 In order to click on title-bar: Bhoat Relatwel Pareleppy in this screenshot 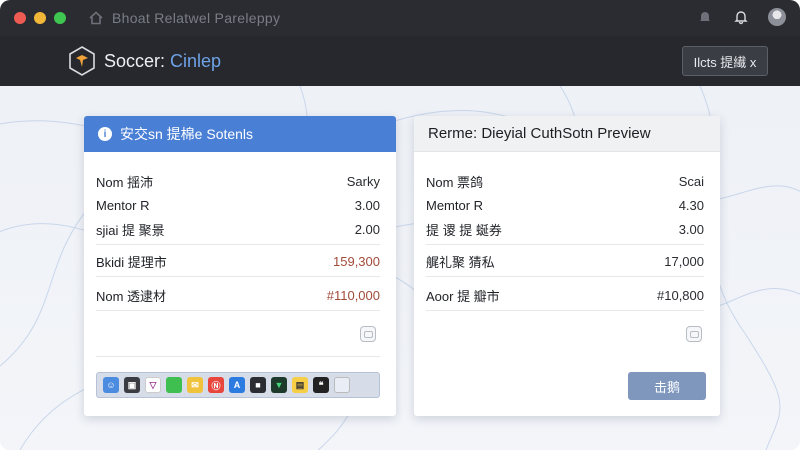, I will do `click(400, 18)`.